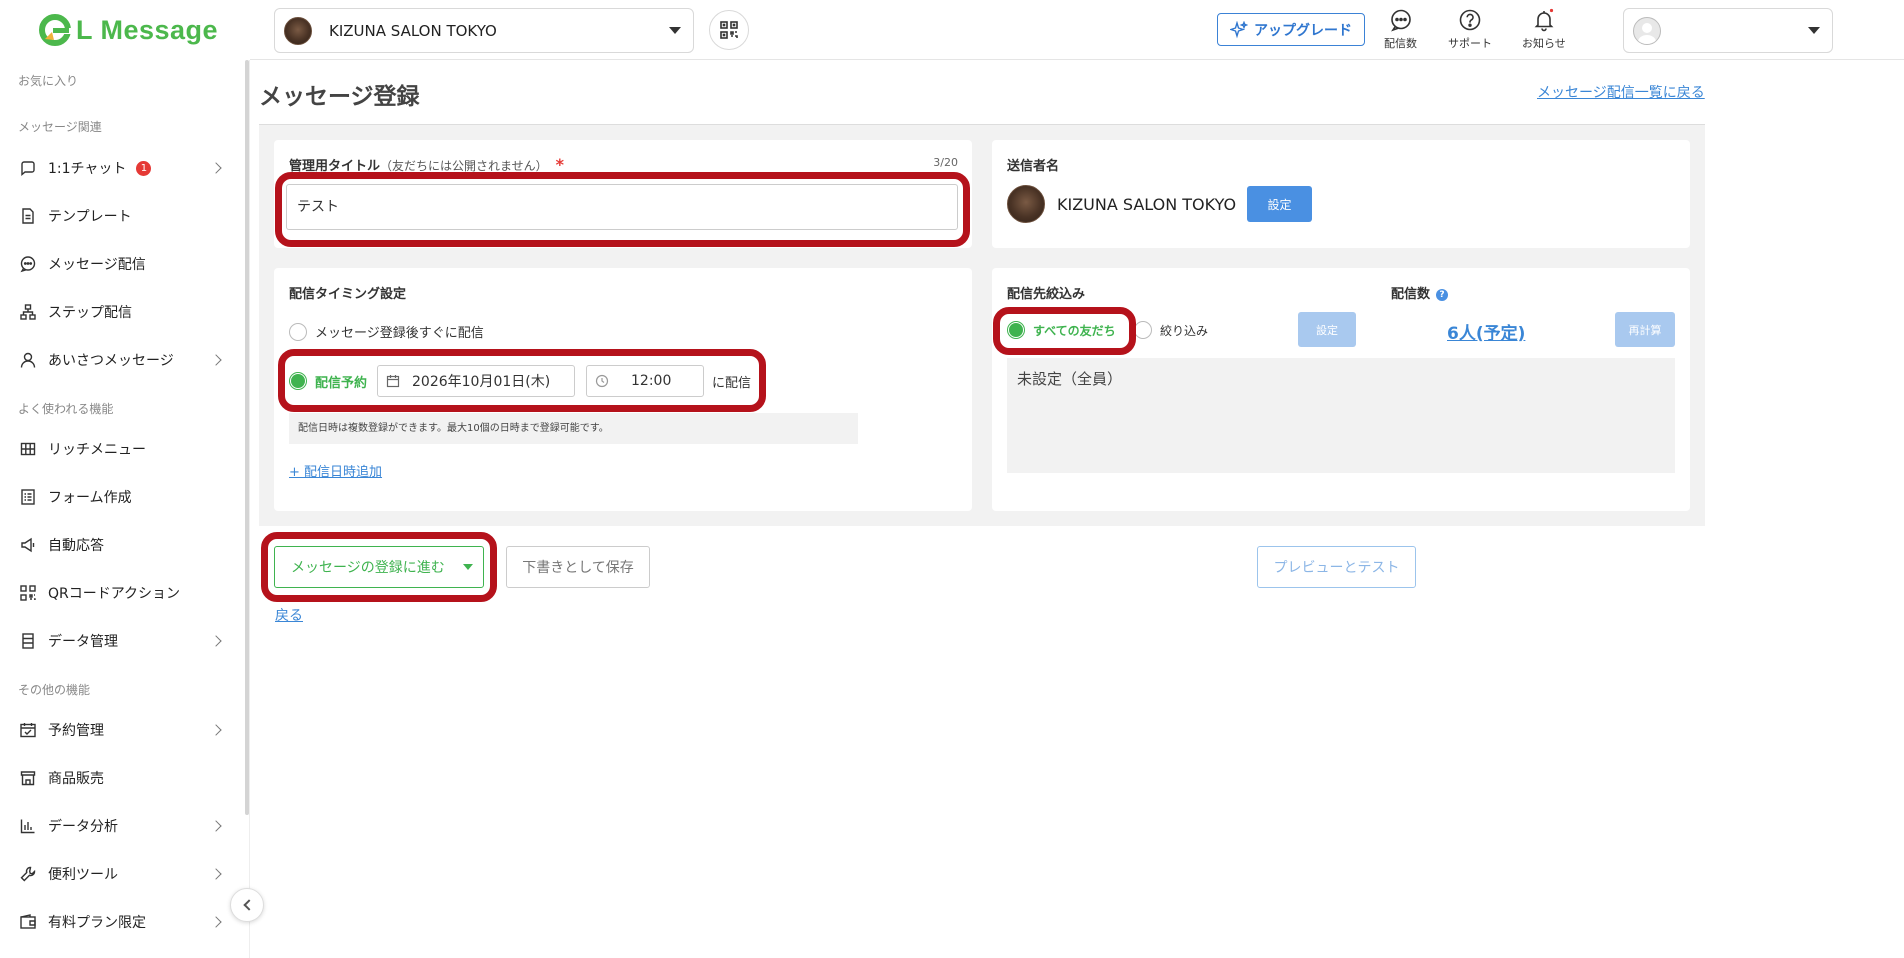 The image size is (1904, 958). I want to click on grid-icon, so click(28, 449).